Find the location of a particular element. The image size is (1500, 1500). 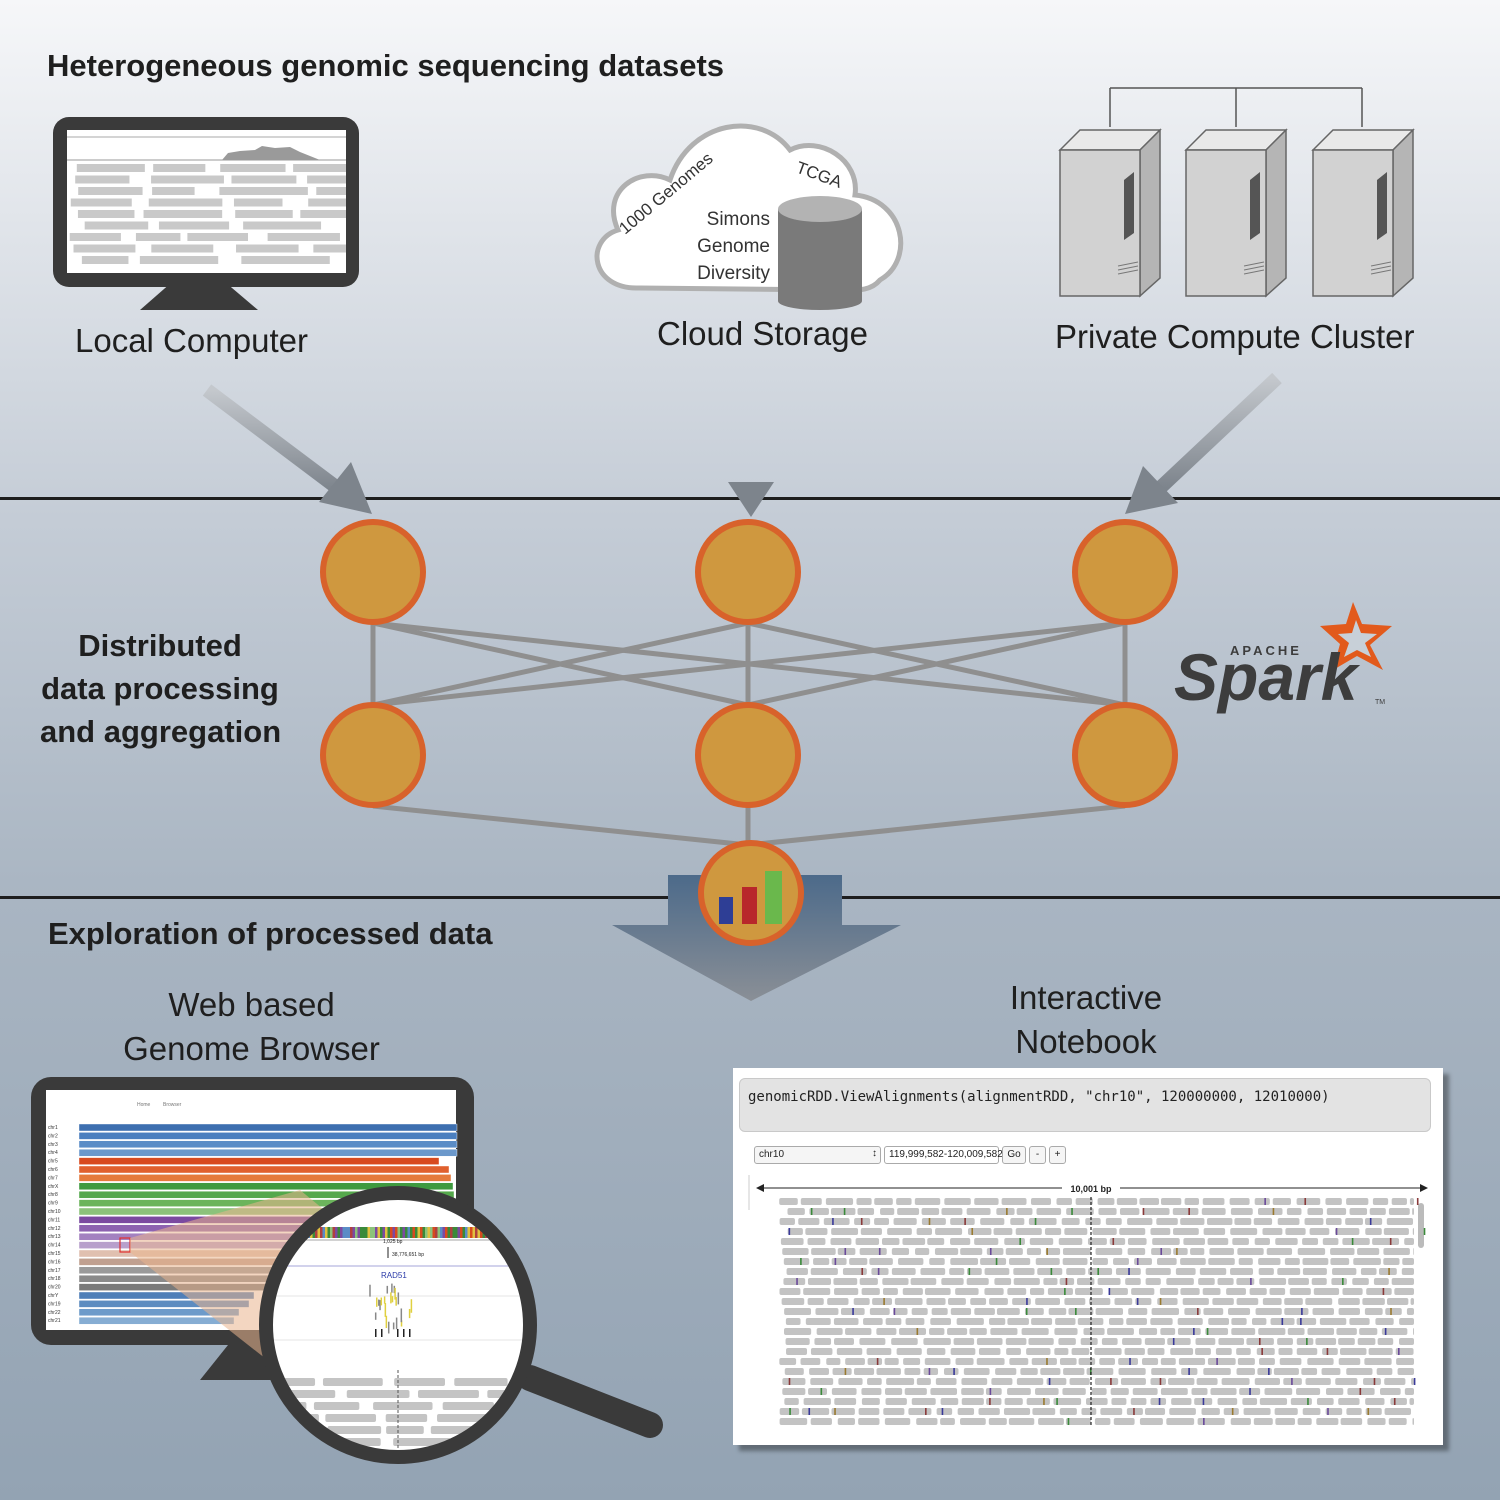

range-input: 119,999,582-120,009,582 is located at coordinates (943, 1155).